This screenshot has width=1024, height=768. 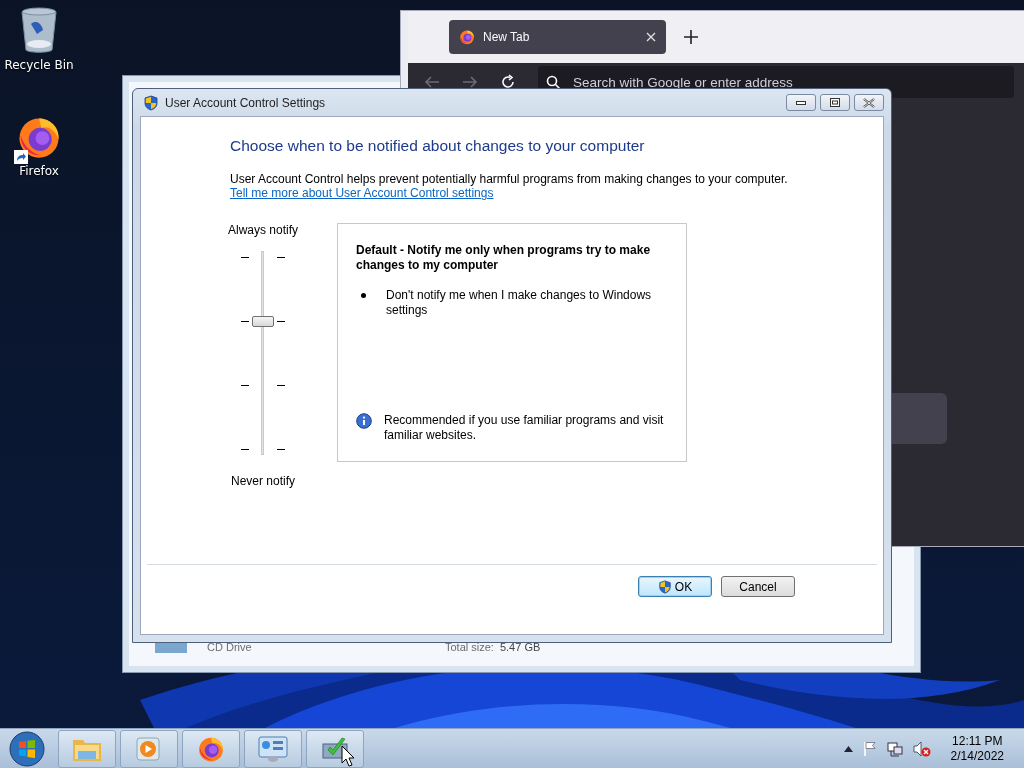 I want to click on show-hidden-icons-icon, so click(x=848, y=748).